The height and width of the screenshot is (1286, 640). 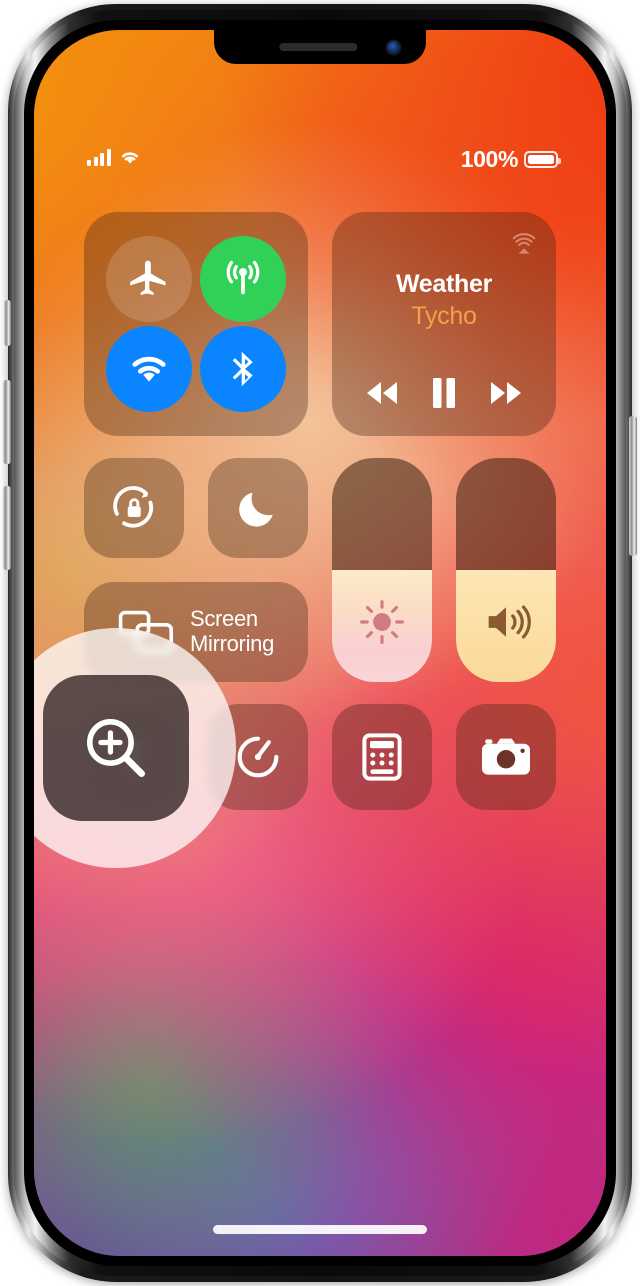 I want to click on wifi-toggle, so click(x=149, y=369).